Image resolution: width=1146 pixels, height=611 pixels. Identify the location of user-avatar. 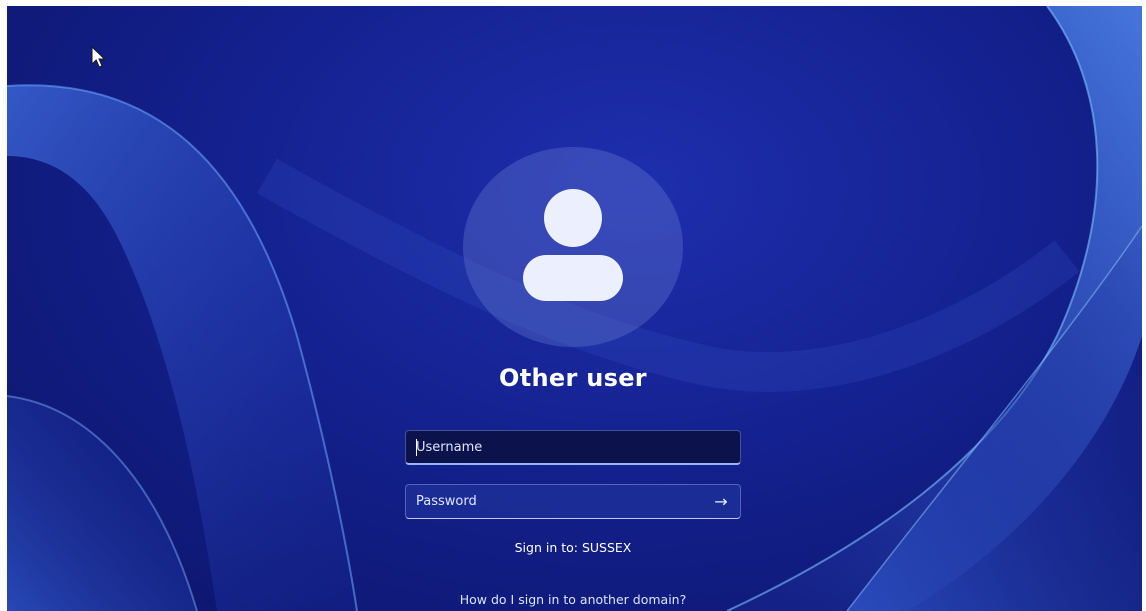
(573, 247).